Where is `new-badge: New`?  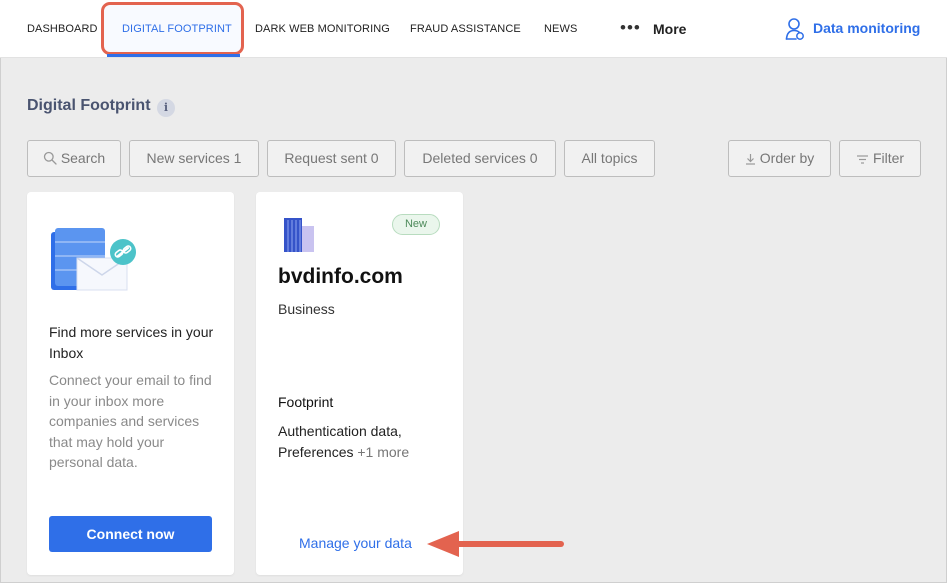 new-badge: New is located at coordinates (416, 224).